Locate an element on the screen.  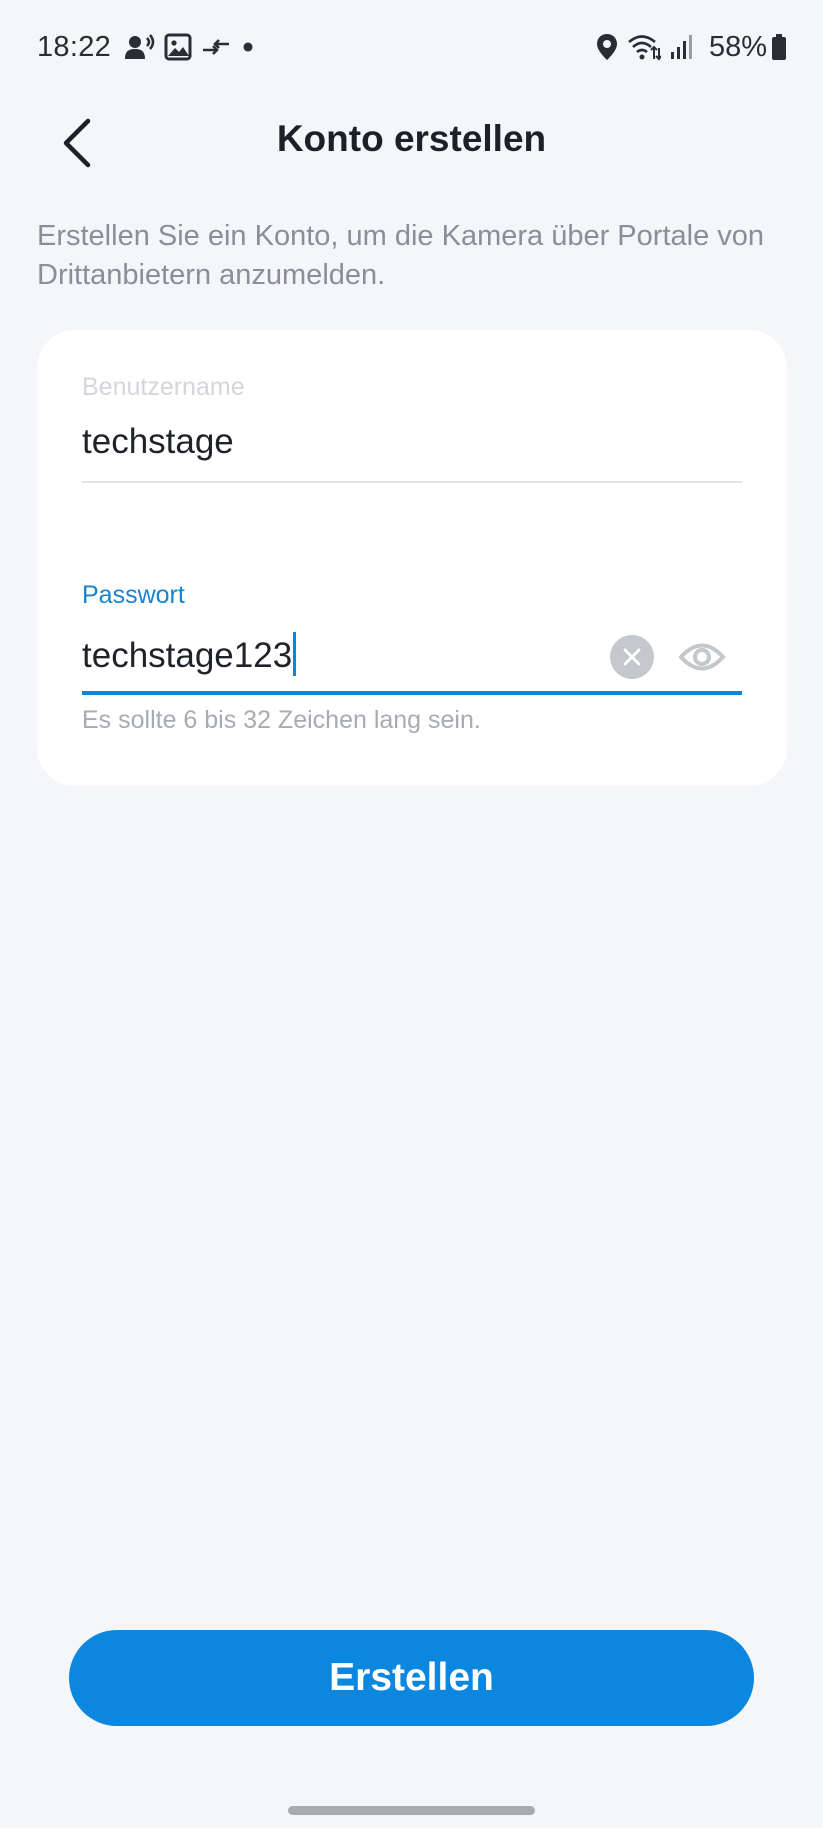
status-right: 58% is located at coordinates (691, 47).